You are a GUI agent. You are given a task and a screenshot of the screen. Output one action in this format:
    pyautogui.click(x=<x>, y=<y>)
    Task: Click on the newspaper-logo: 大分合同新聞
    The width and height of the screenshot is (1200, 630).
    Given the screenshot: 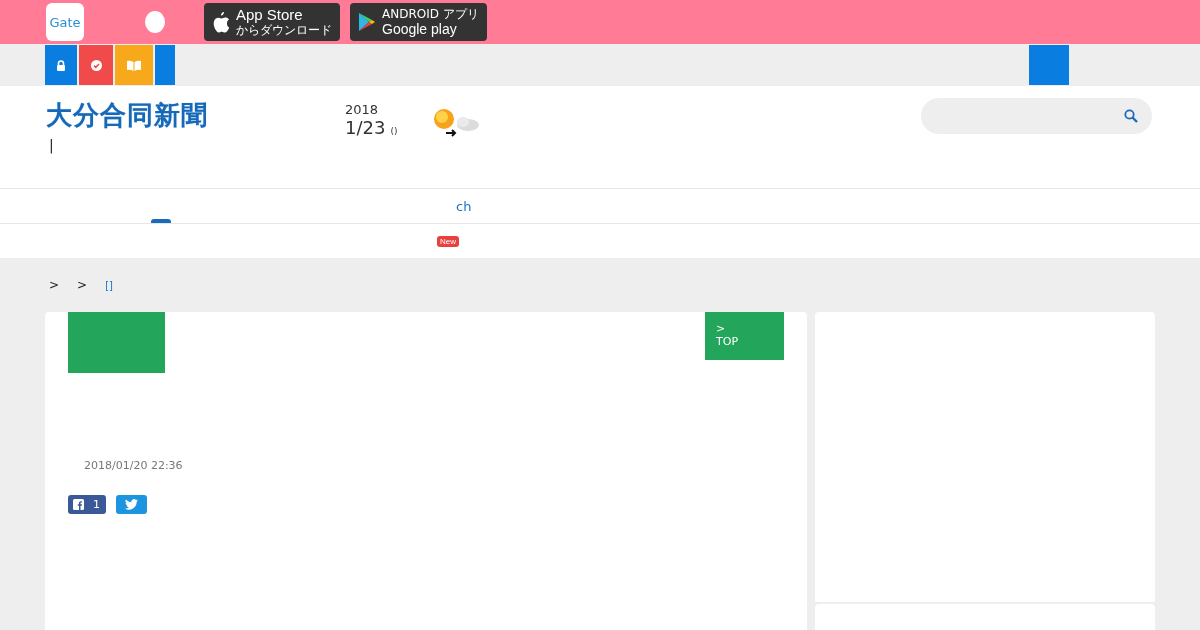 What is the action you would take?
    pyautogui.click(x=195, y=115)
    